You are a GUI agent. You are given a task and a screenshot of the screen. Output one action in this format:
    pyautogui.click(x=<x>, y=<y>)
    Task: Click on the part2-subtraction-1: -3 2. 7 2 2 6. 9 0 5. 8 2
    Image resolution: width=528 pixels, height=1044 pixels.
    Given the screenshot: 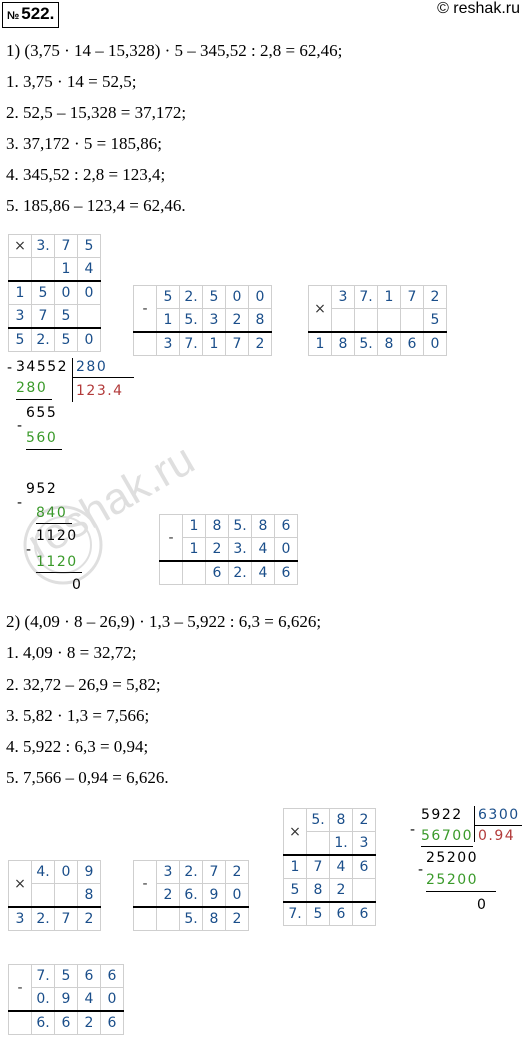 What is the action you would take?
    pyautogui.click(x=191, y=895)
    